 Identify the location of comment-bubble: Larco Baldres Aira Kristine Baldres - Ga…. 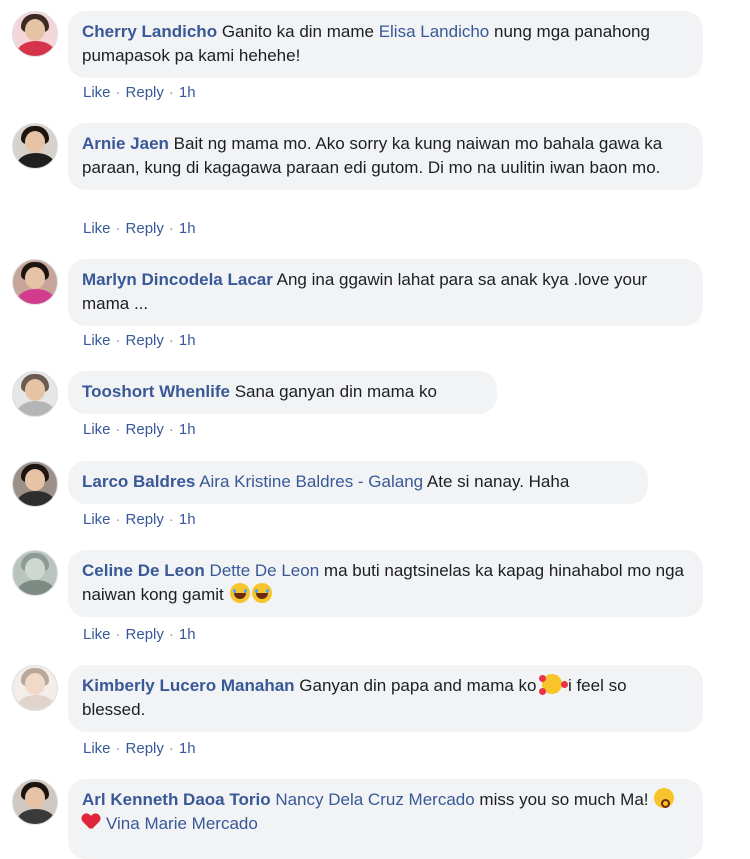
(358, 482).